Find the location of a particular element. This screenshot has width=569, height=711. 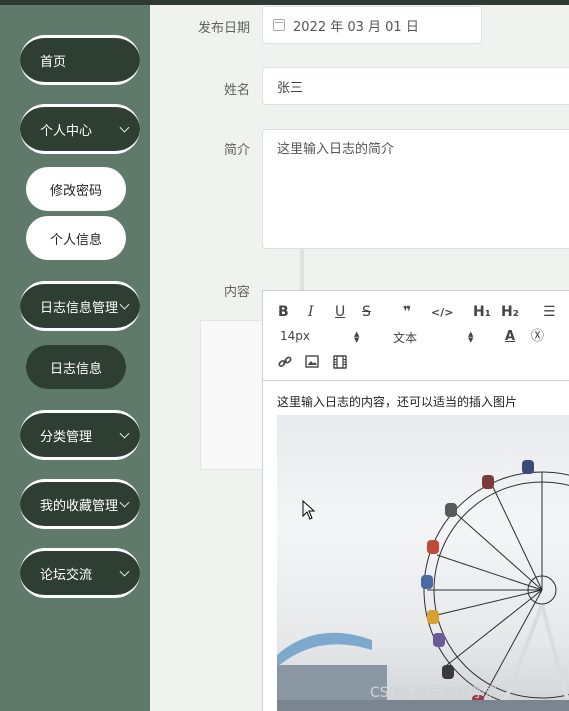

sidebar-item-forum: 论坛交流 is located at coordinates (80, 573).